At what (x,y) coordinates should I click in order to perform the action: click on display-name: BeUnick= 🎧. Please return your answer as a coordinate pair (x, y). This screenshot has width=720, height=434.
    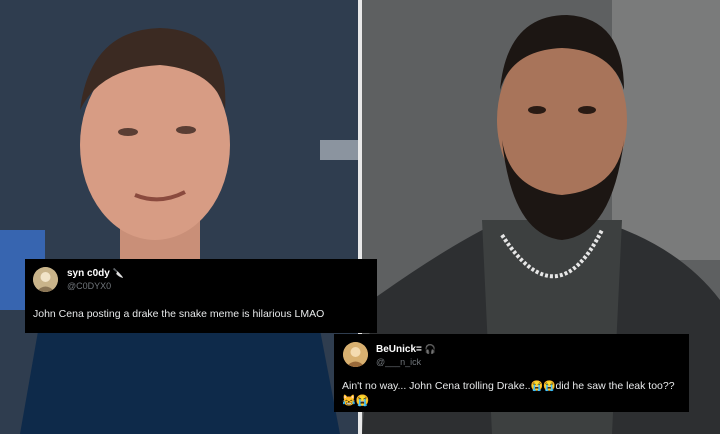
    Looking at the image, I should click on (406, 349).